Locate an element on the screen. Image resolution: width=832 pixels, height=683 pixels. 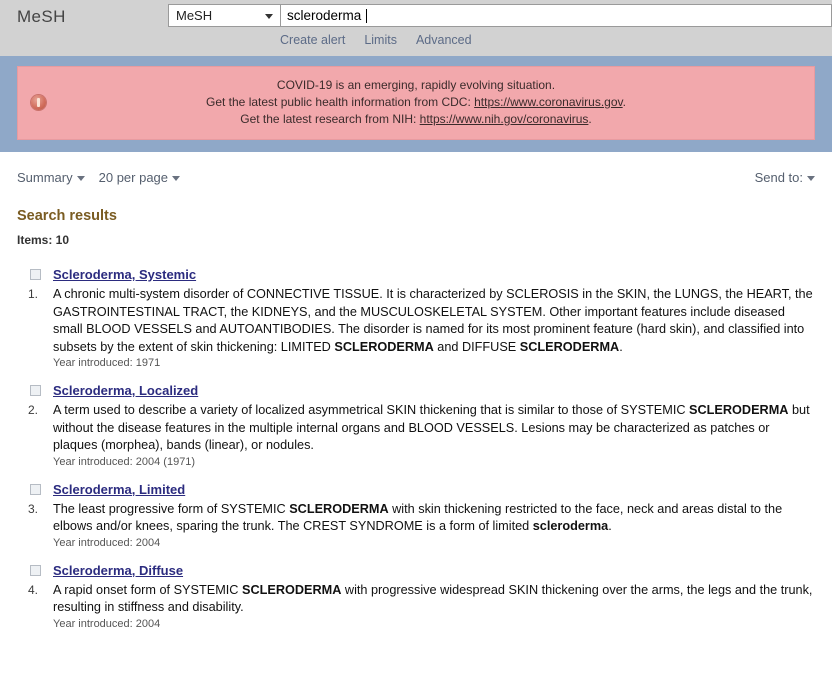
text-cursor is located at coordinates (367, 15).